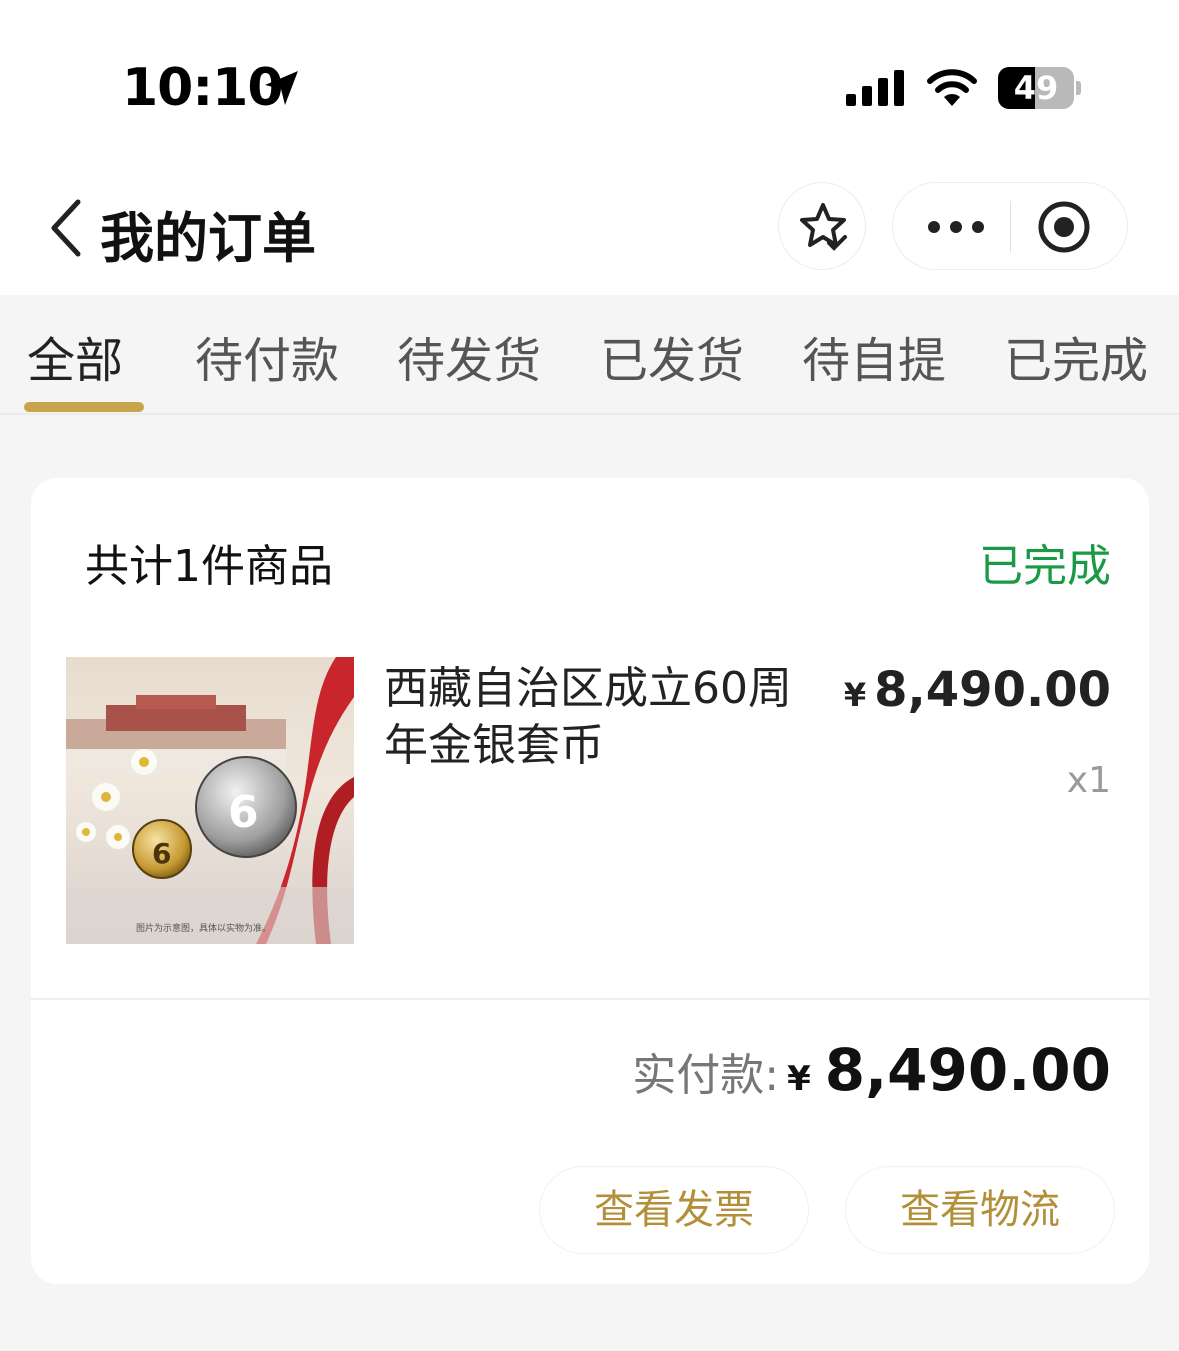  I want to click on star-icon, so click(823, 227).